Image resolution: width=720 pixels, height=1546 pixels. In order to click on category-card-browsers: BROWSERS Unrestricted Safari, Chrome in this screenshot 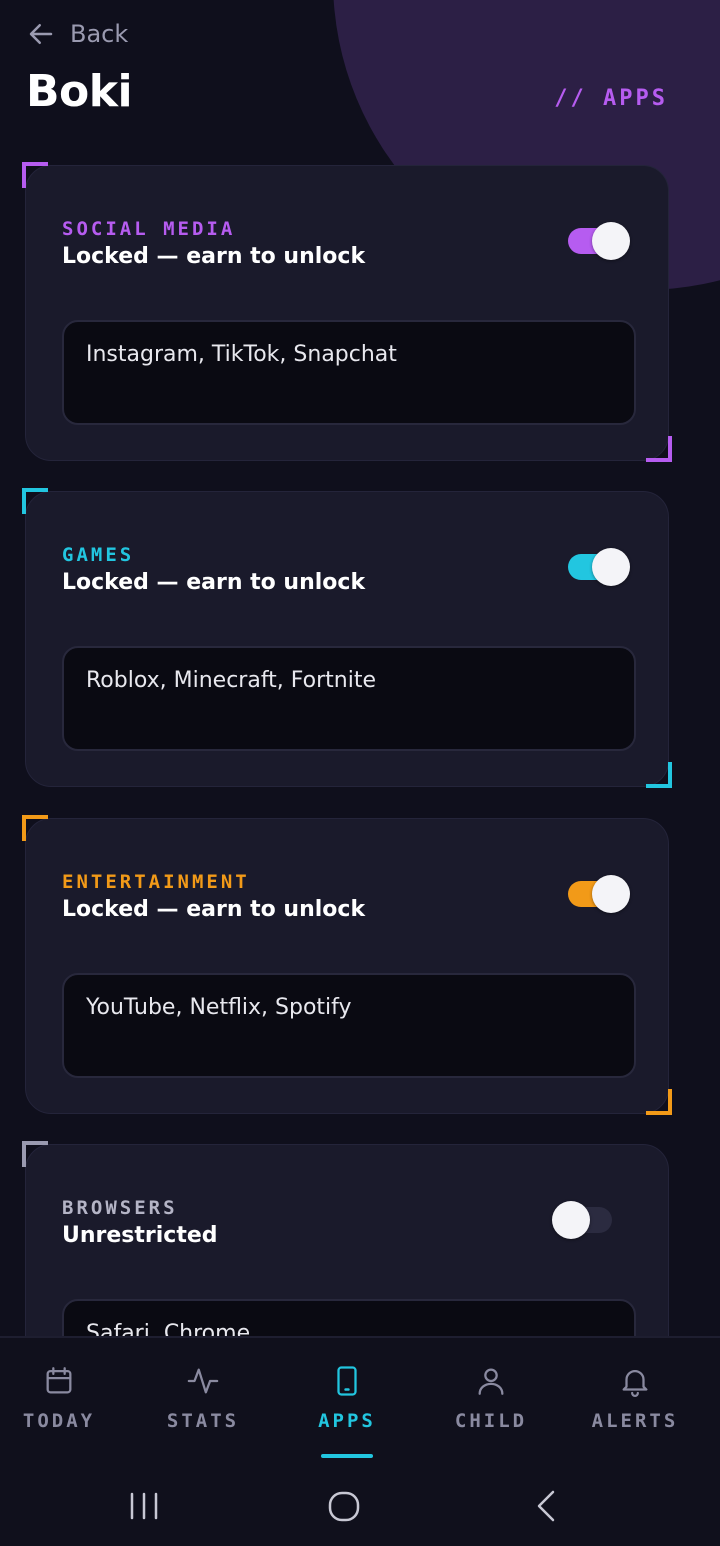, I will do `click(347, 1238)`.